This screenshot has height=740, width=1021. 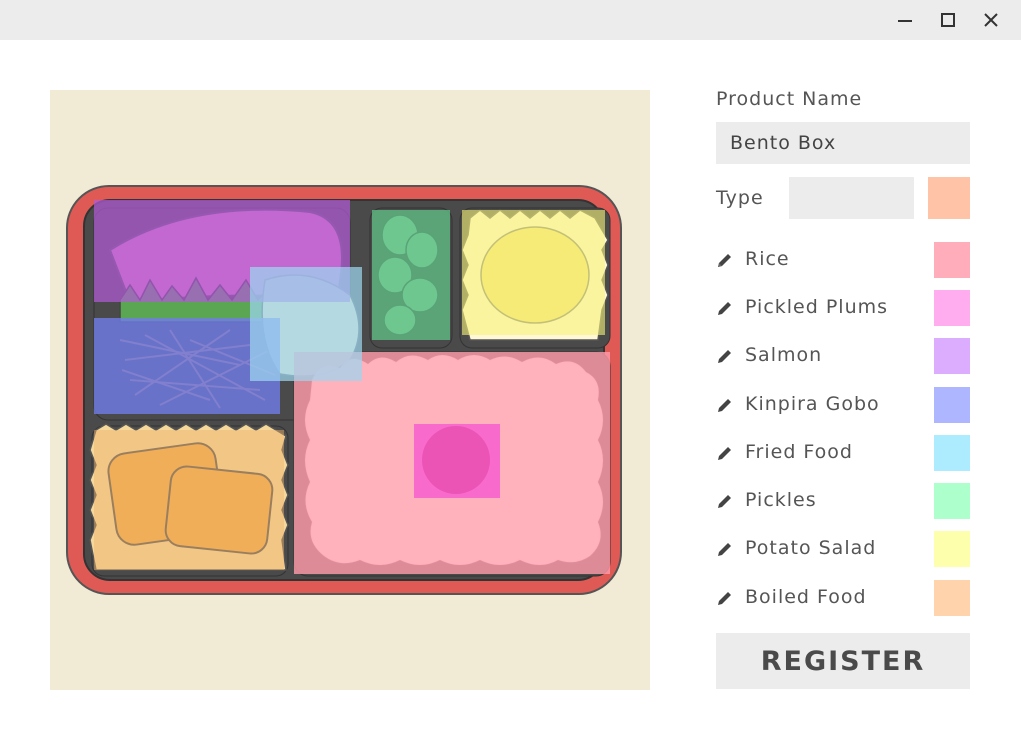 I want to click on maximize-button, so click(x=948, y=20).